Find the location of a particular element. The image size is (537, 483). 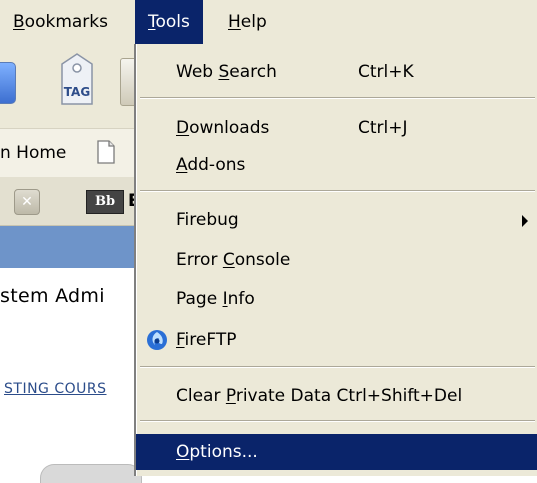

menu-item-label: FireFTP is located at coordinates (206, 340).